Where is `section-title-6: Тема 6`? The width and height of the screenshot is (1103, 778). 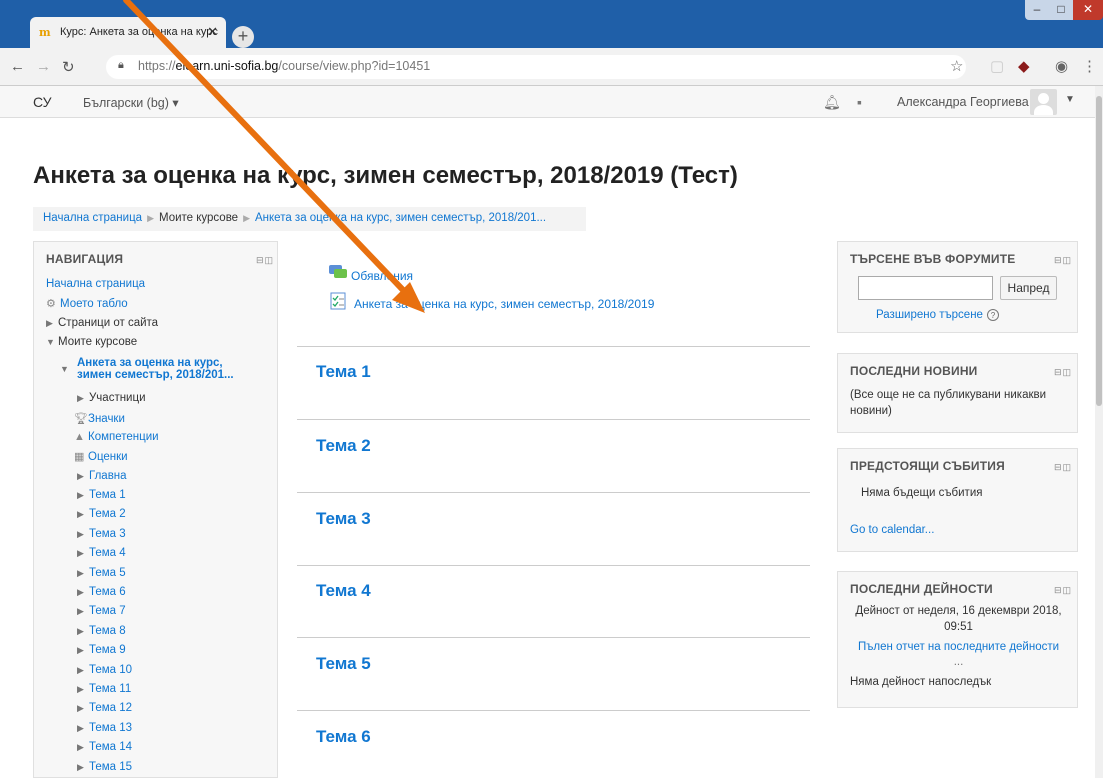
section-title-6: Тема 6 is located at coordinates (343, 737).